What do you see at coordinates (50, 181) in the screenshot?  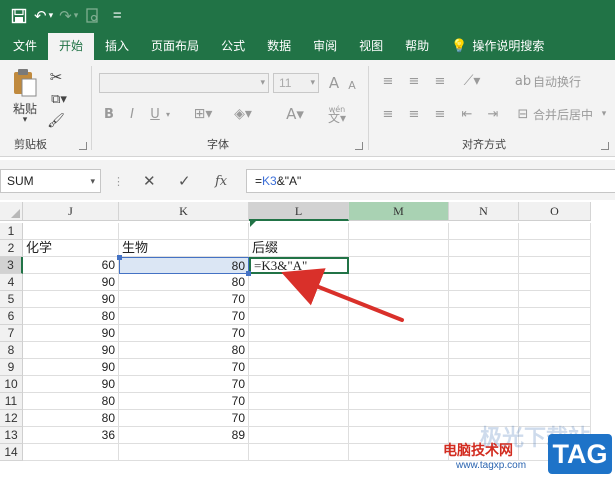 I see `name-box: SUM ▾` at bounding box center [50, 181].